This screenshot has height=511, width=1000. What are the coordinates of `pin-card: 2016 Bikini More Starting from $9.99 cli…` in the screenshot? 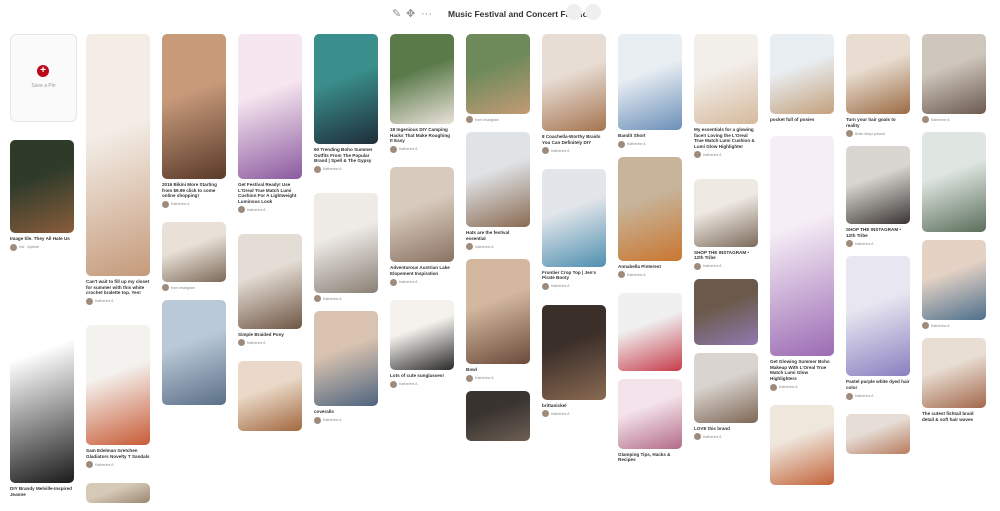 It's located at (194, 121).